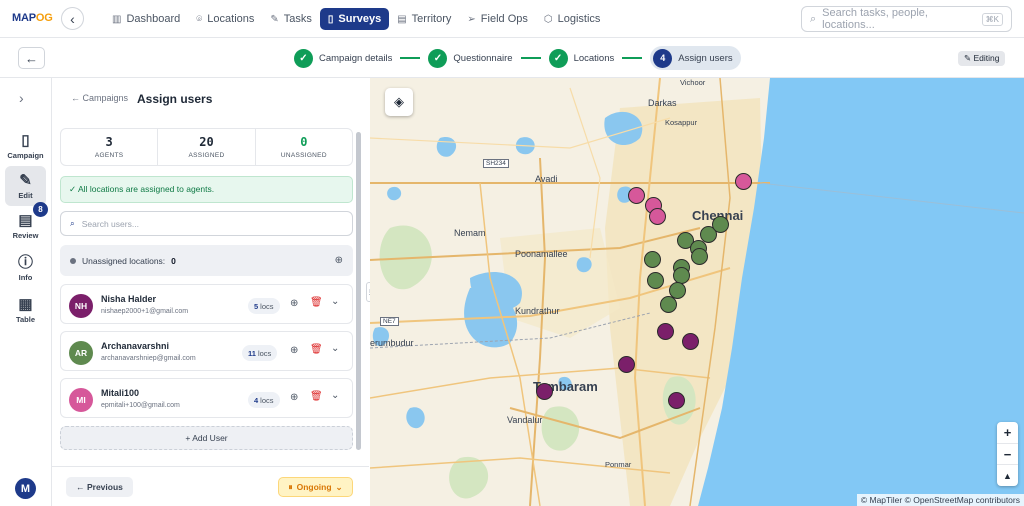 Image resolution: width=1024 pixels, height=506 pixels. I want to click on route-shield: NE7, so click(389, 321).